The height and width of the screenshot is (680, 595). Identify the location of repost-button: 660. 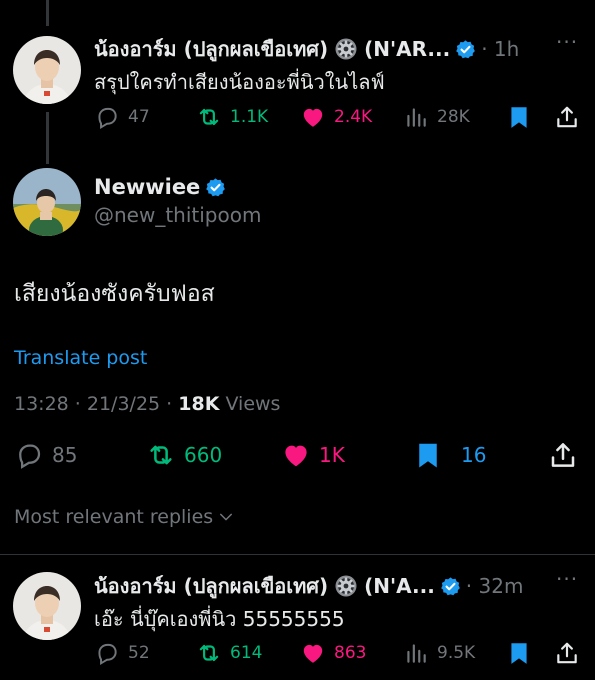
(184, 455).